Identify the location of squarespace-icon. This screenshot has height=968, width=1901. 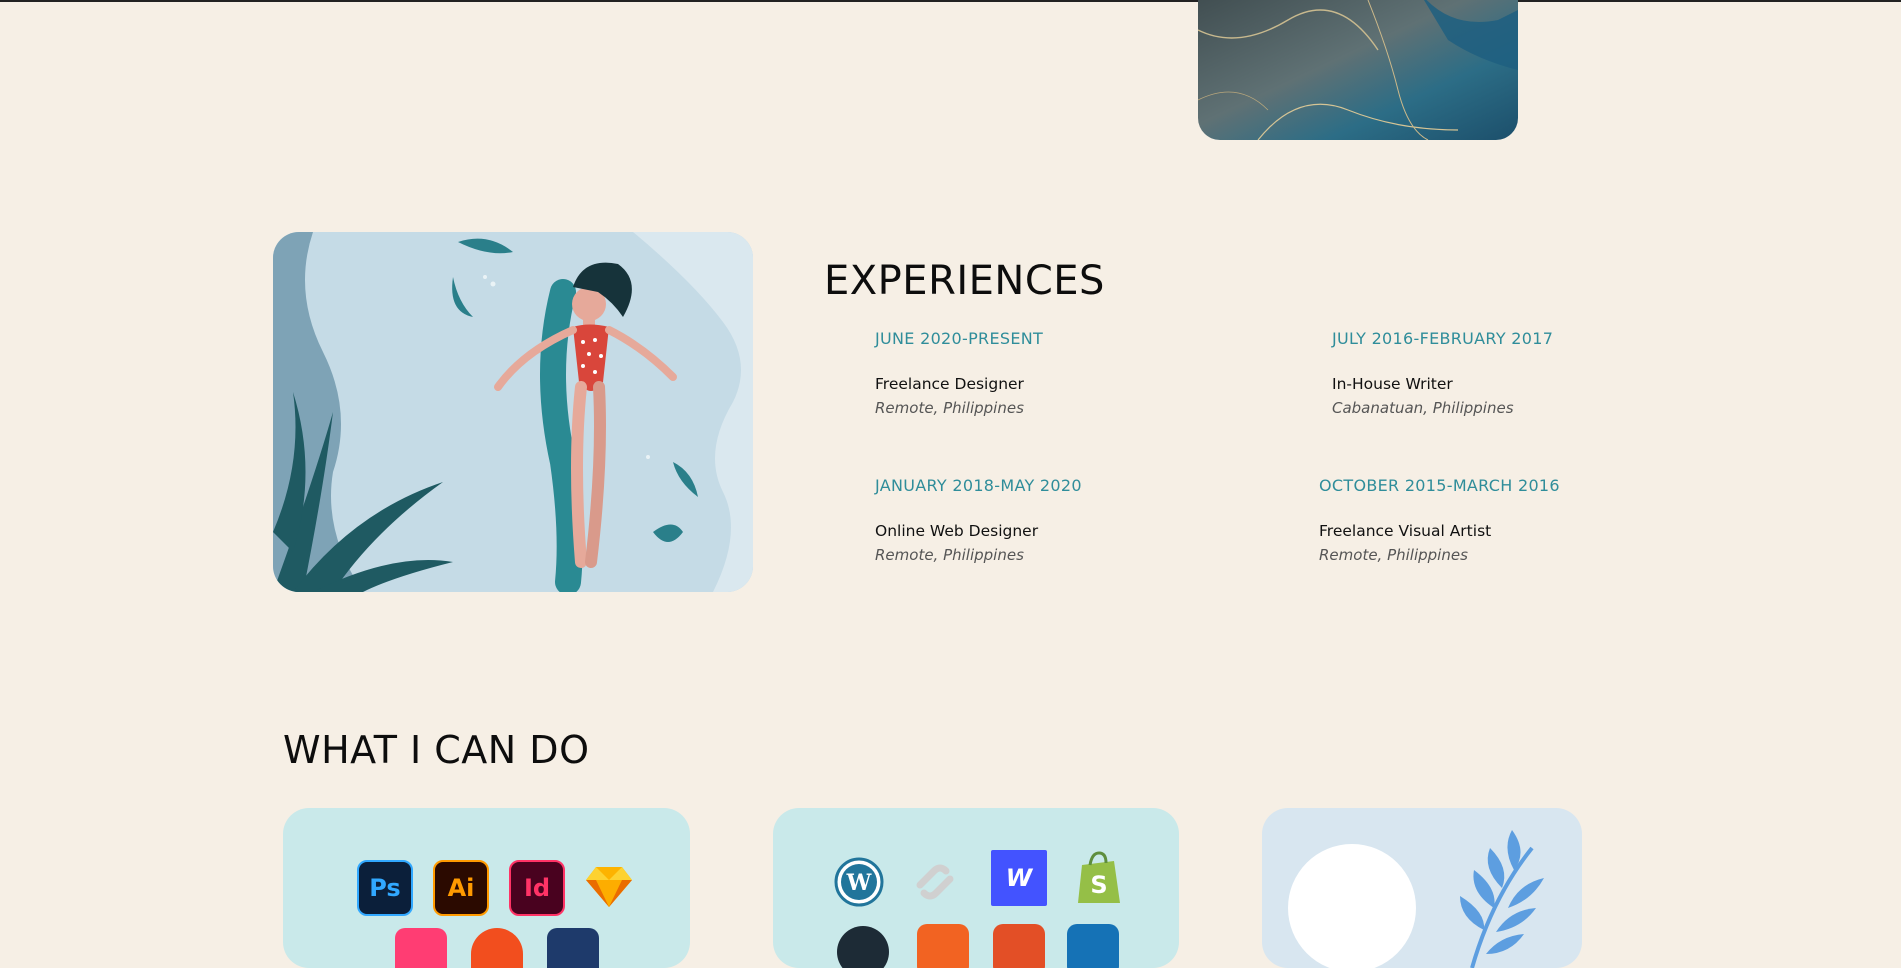
(935, 882).